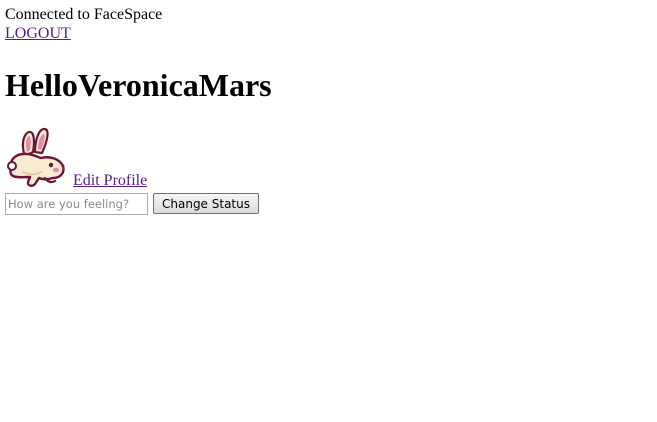 The width and height of the screenshot is (657, 422). What do you see at coordinates (206, 203) in the screenshot?
I see `change-status-button: Change Status` at bounding box center [206, 203].